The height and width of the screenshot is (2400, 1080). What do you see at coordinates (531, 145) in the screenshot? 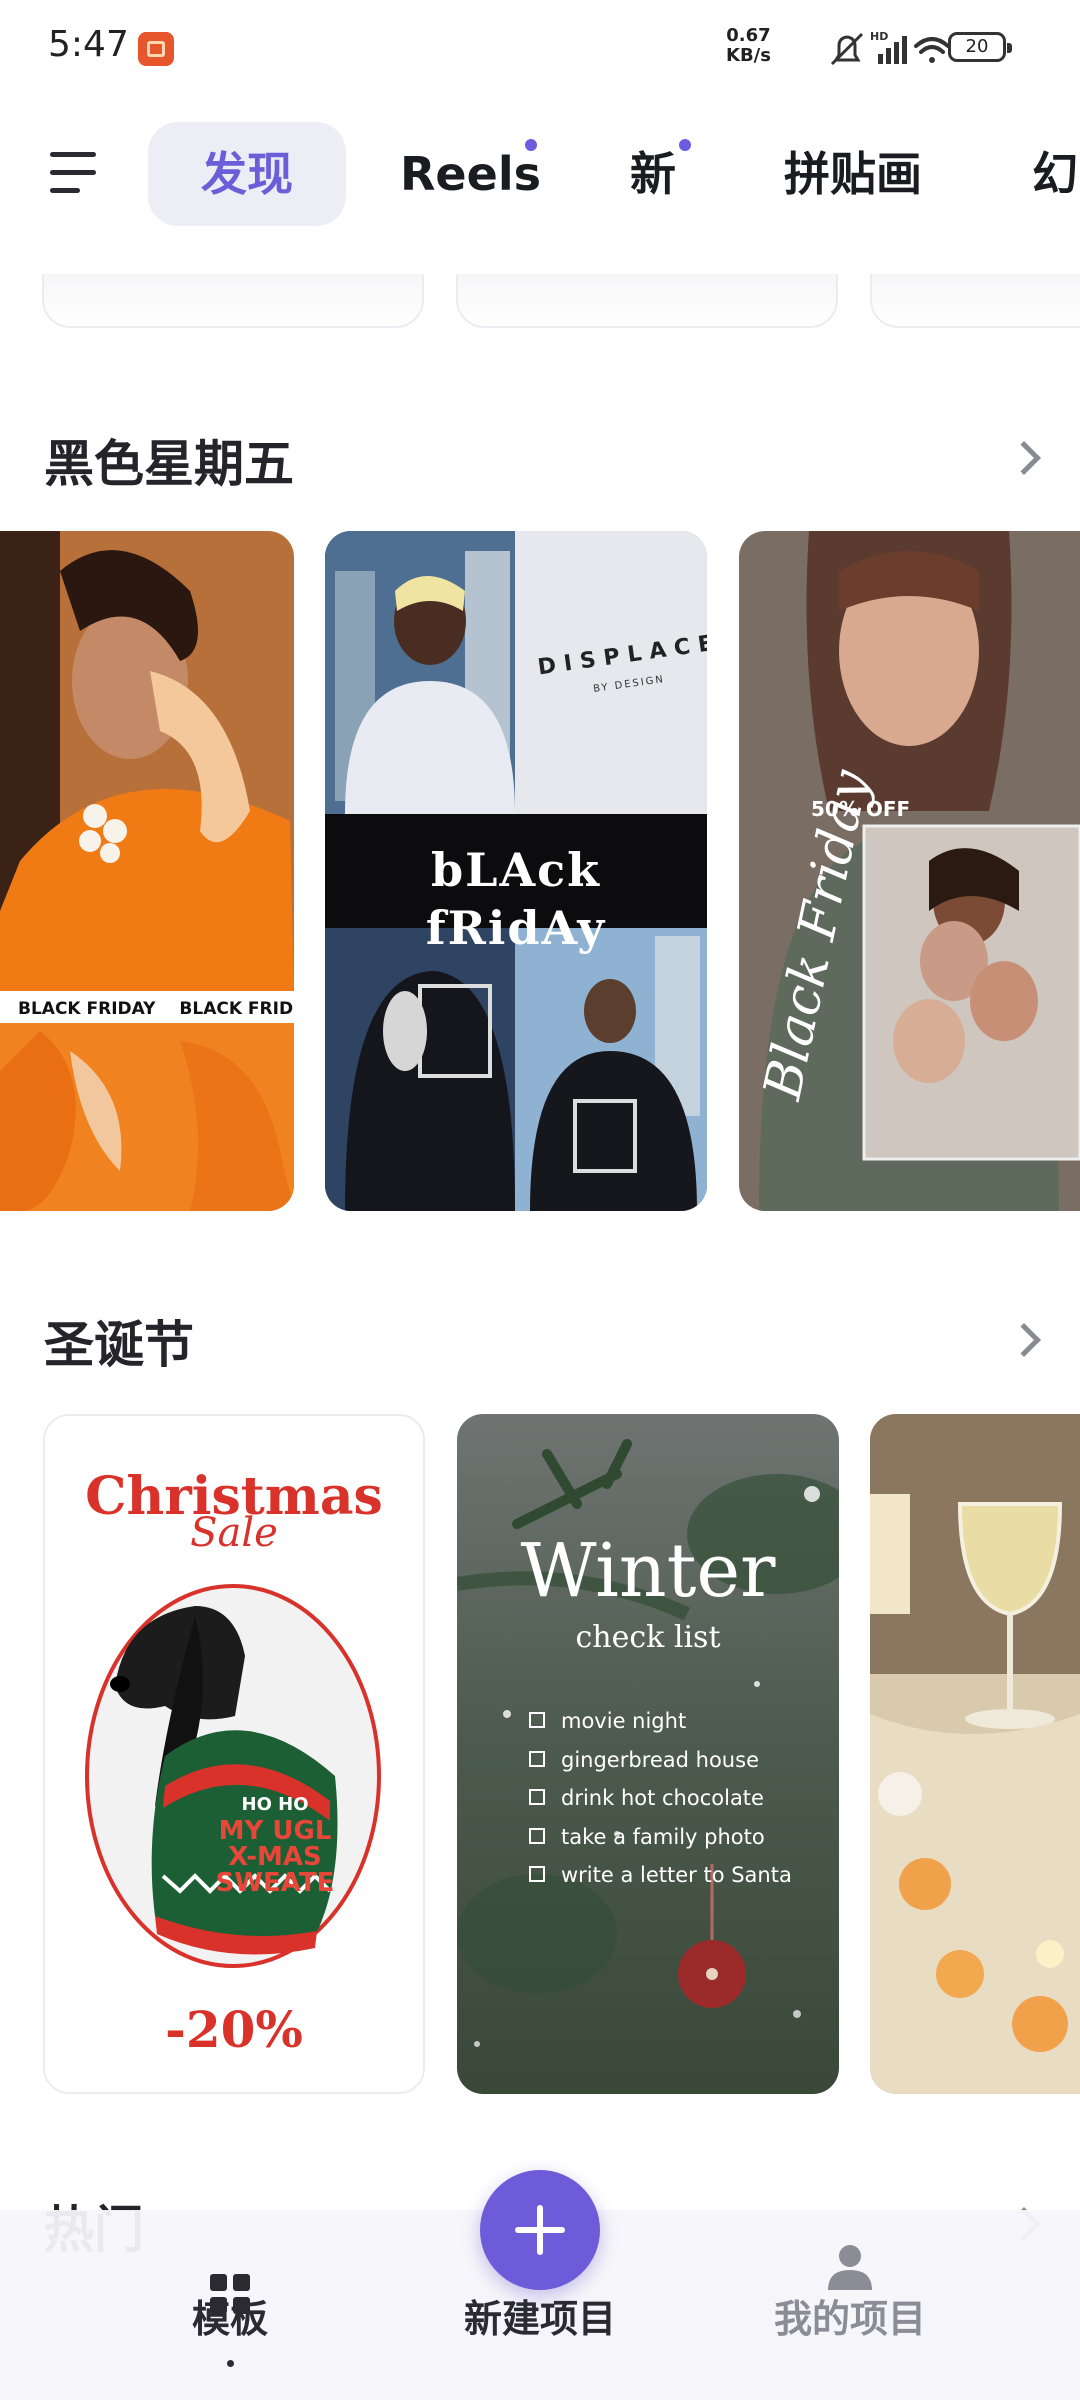
I see `tab-reels-new-dot` at bounding box center [531, 145].